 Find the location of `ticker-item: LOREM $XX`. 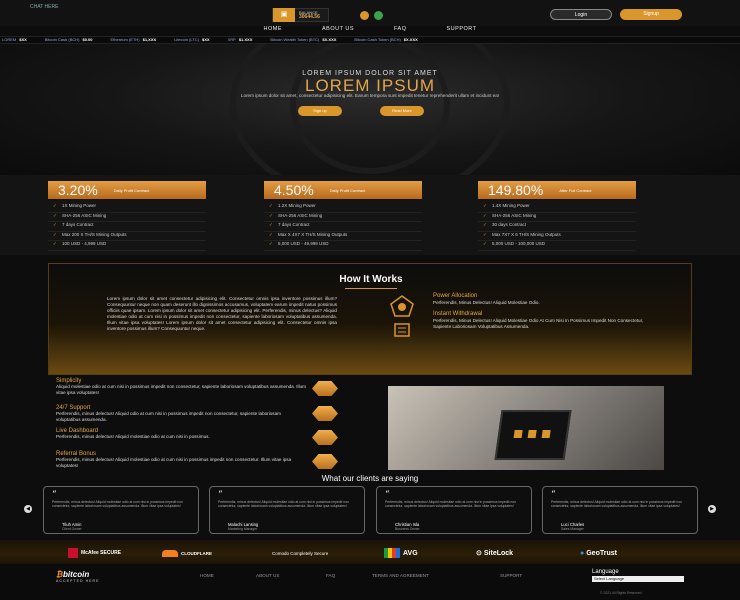

ticker-item: LOREM $XX is located at coordinates (14, 39).